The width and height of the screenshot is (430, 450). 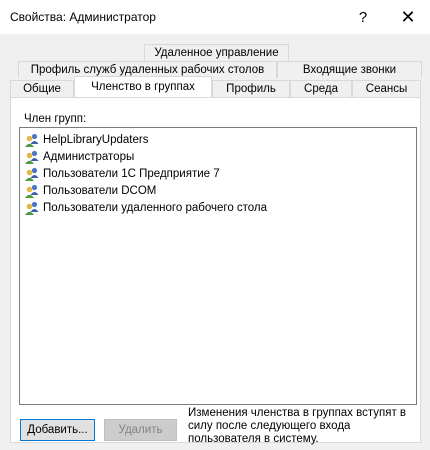 What do you see at coordinates (363, 17) in the screenshot?
I see `help-button: ?` at bounding box center [363, 17].